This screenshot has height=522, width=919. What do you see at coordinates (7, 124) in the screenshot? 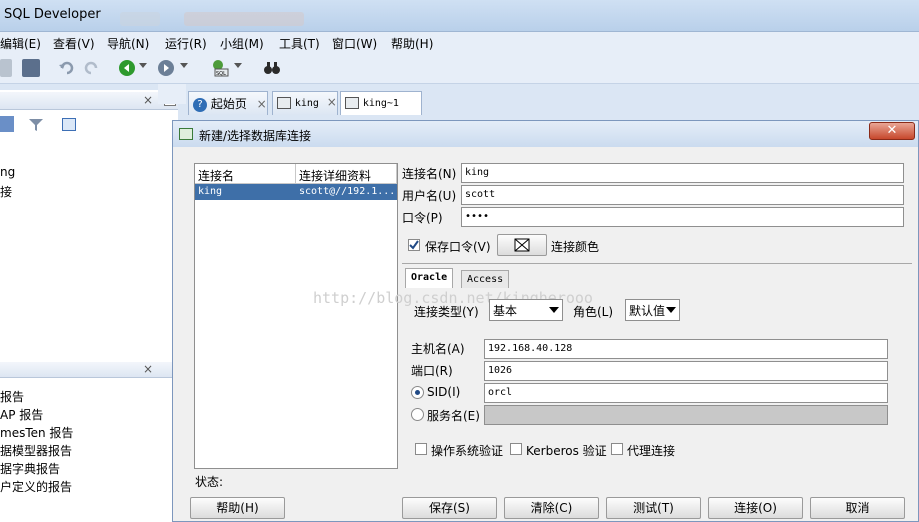
I see `refresh-icon` at bounding box center [7, 124].